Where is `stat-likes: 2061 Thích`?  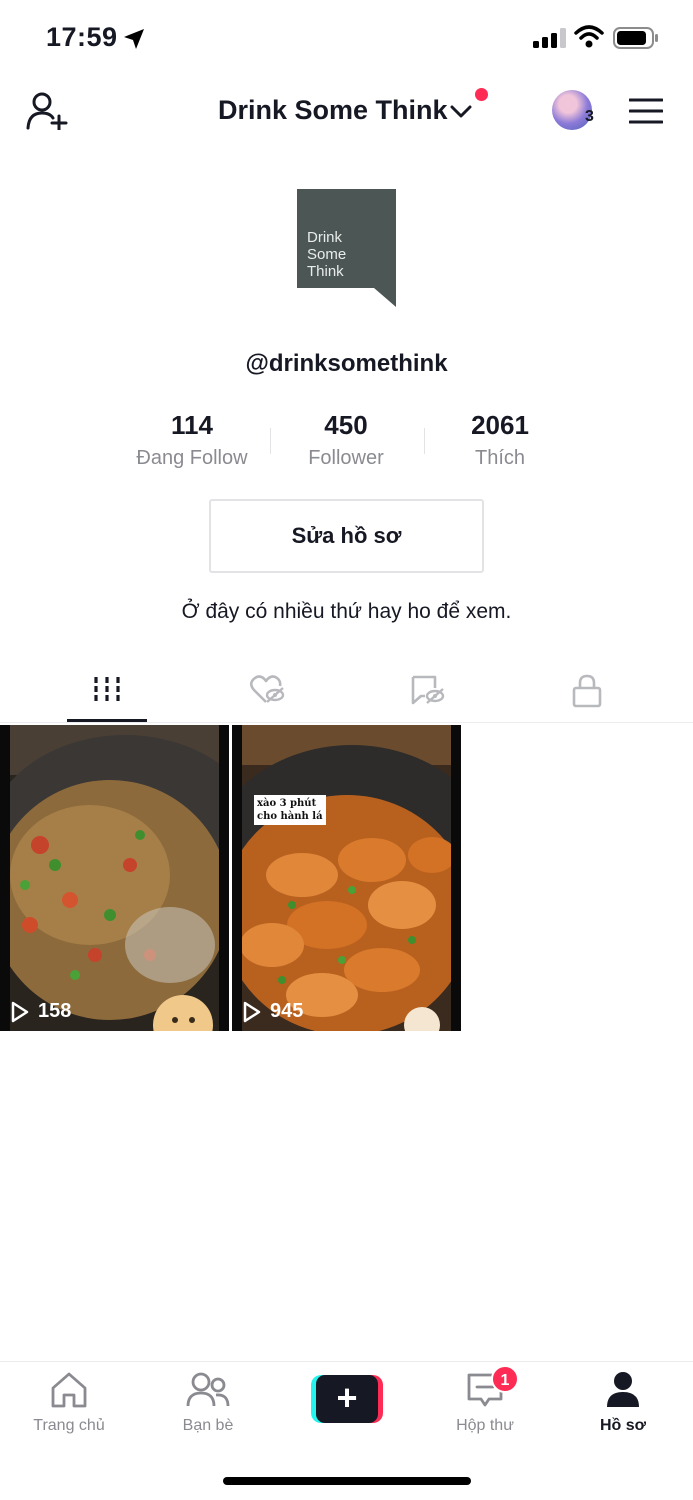 stat-likes: 2061 Thích is located at coordinates (500, 440).